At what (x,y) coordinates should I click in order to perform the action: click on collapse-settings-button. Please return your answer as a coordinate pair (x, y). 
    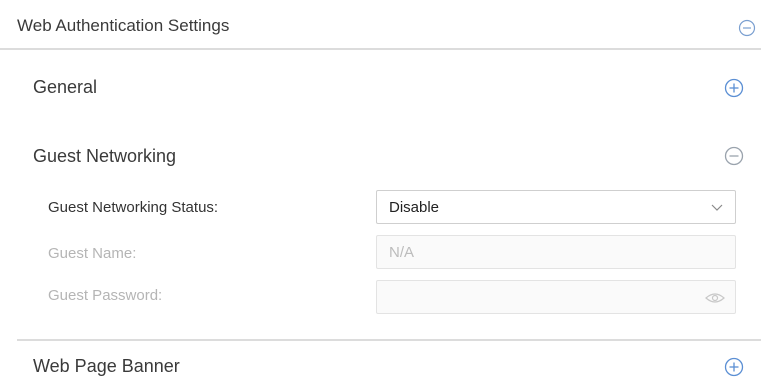
    Looking at the image, I should click on (747, 28).